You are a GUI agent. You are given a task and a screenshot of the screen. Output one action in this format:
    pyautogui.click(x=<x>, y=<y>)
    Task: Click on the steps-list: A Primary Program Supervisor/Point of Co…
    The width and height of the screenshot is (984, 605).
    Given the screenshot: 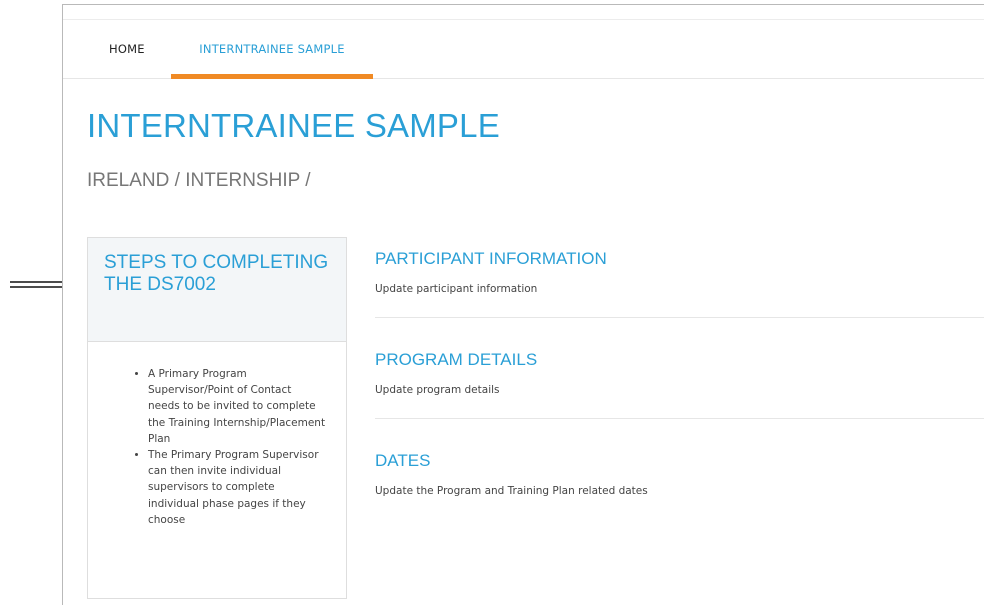 What is the action you would take?
    pyautogui.click(x=217, y=435)
    